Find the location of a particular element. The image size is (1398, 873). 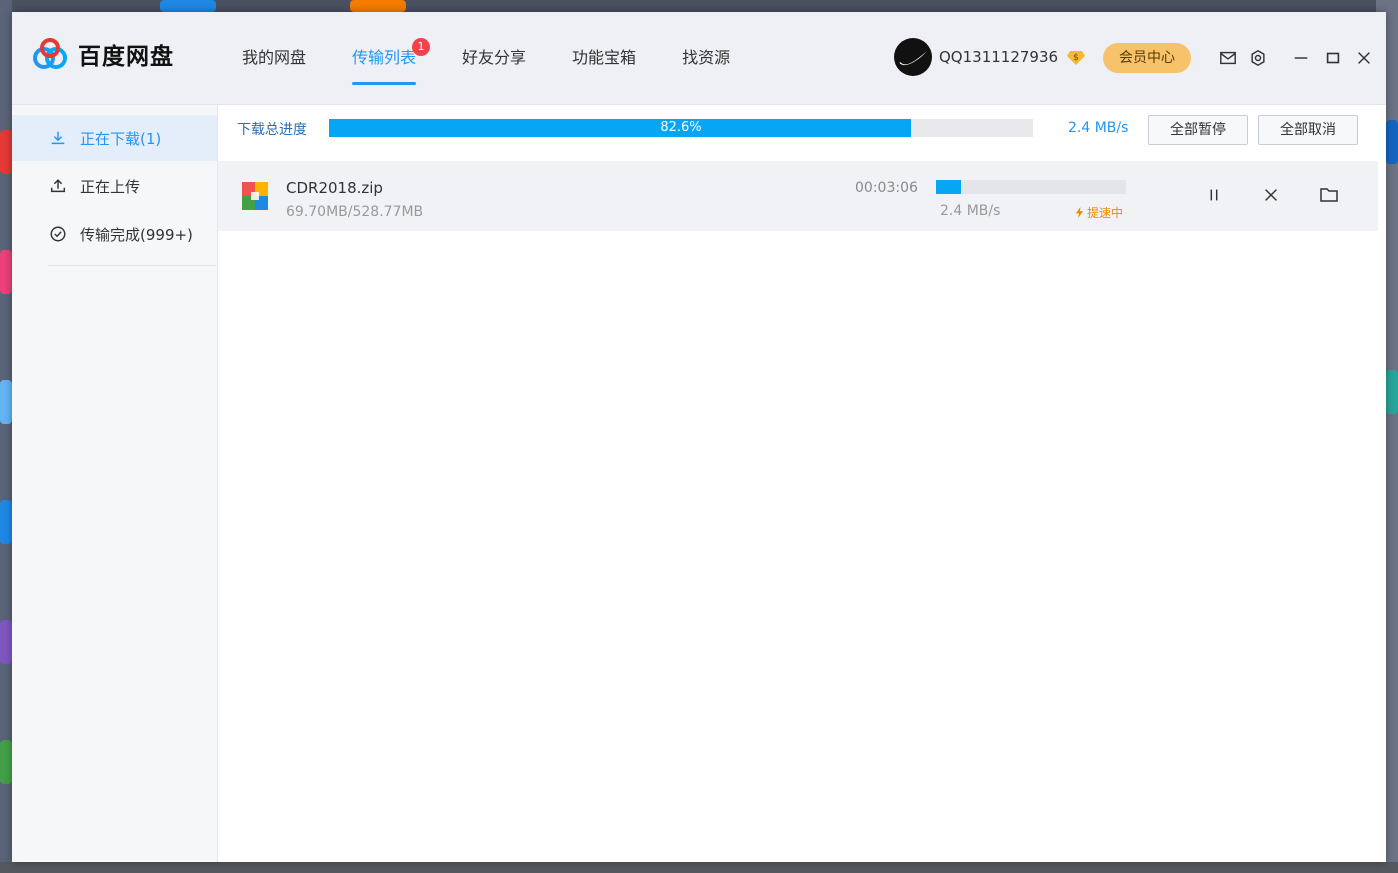

desktop-bottom-strip is located at coordinates (699, 867).